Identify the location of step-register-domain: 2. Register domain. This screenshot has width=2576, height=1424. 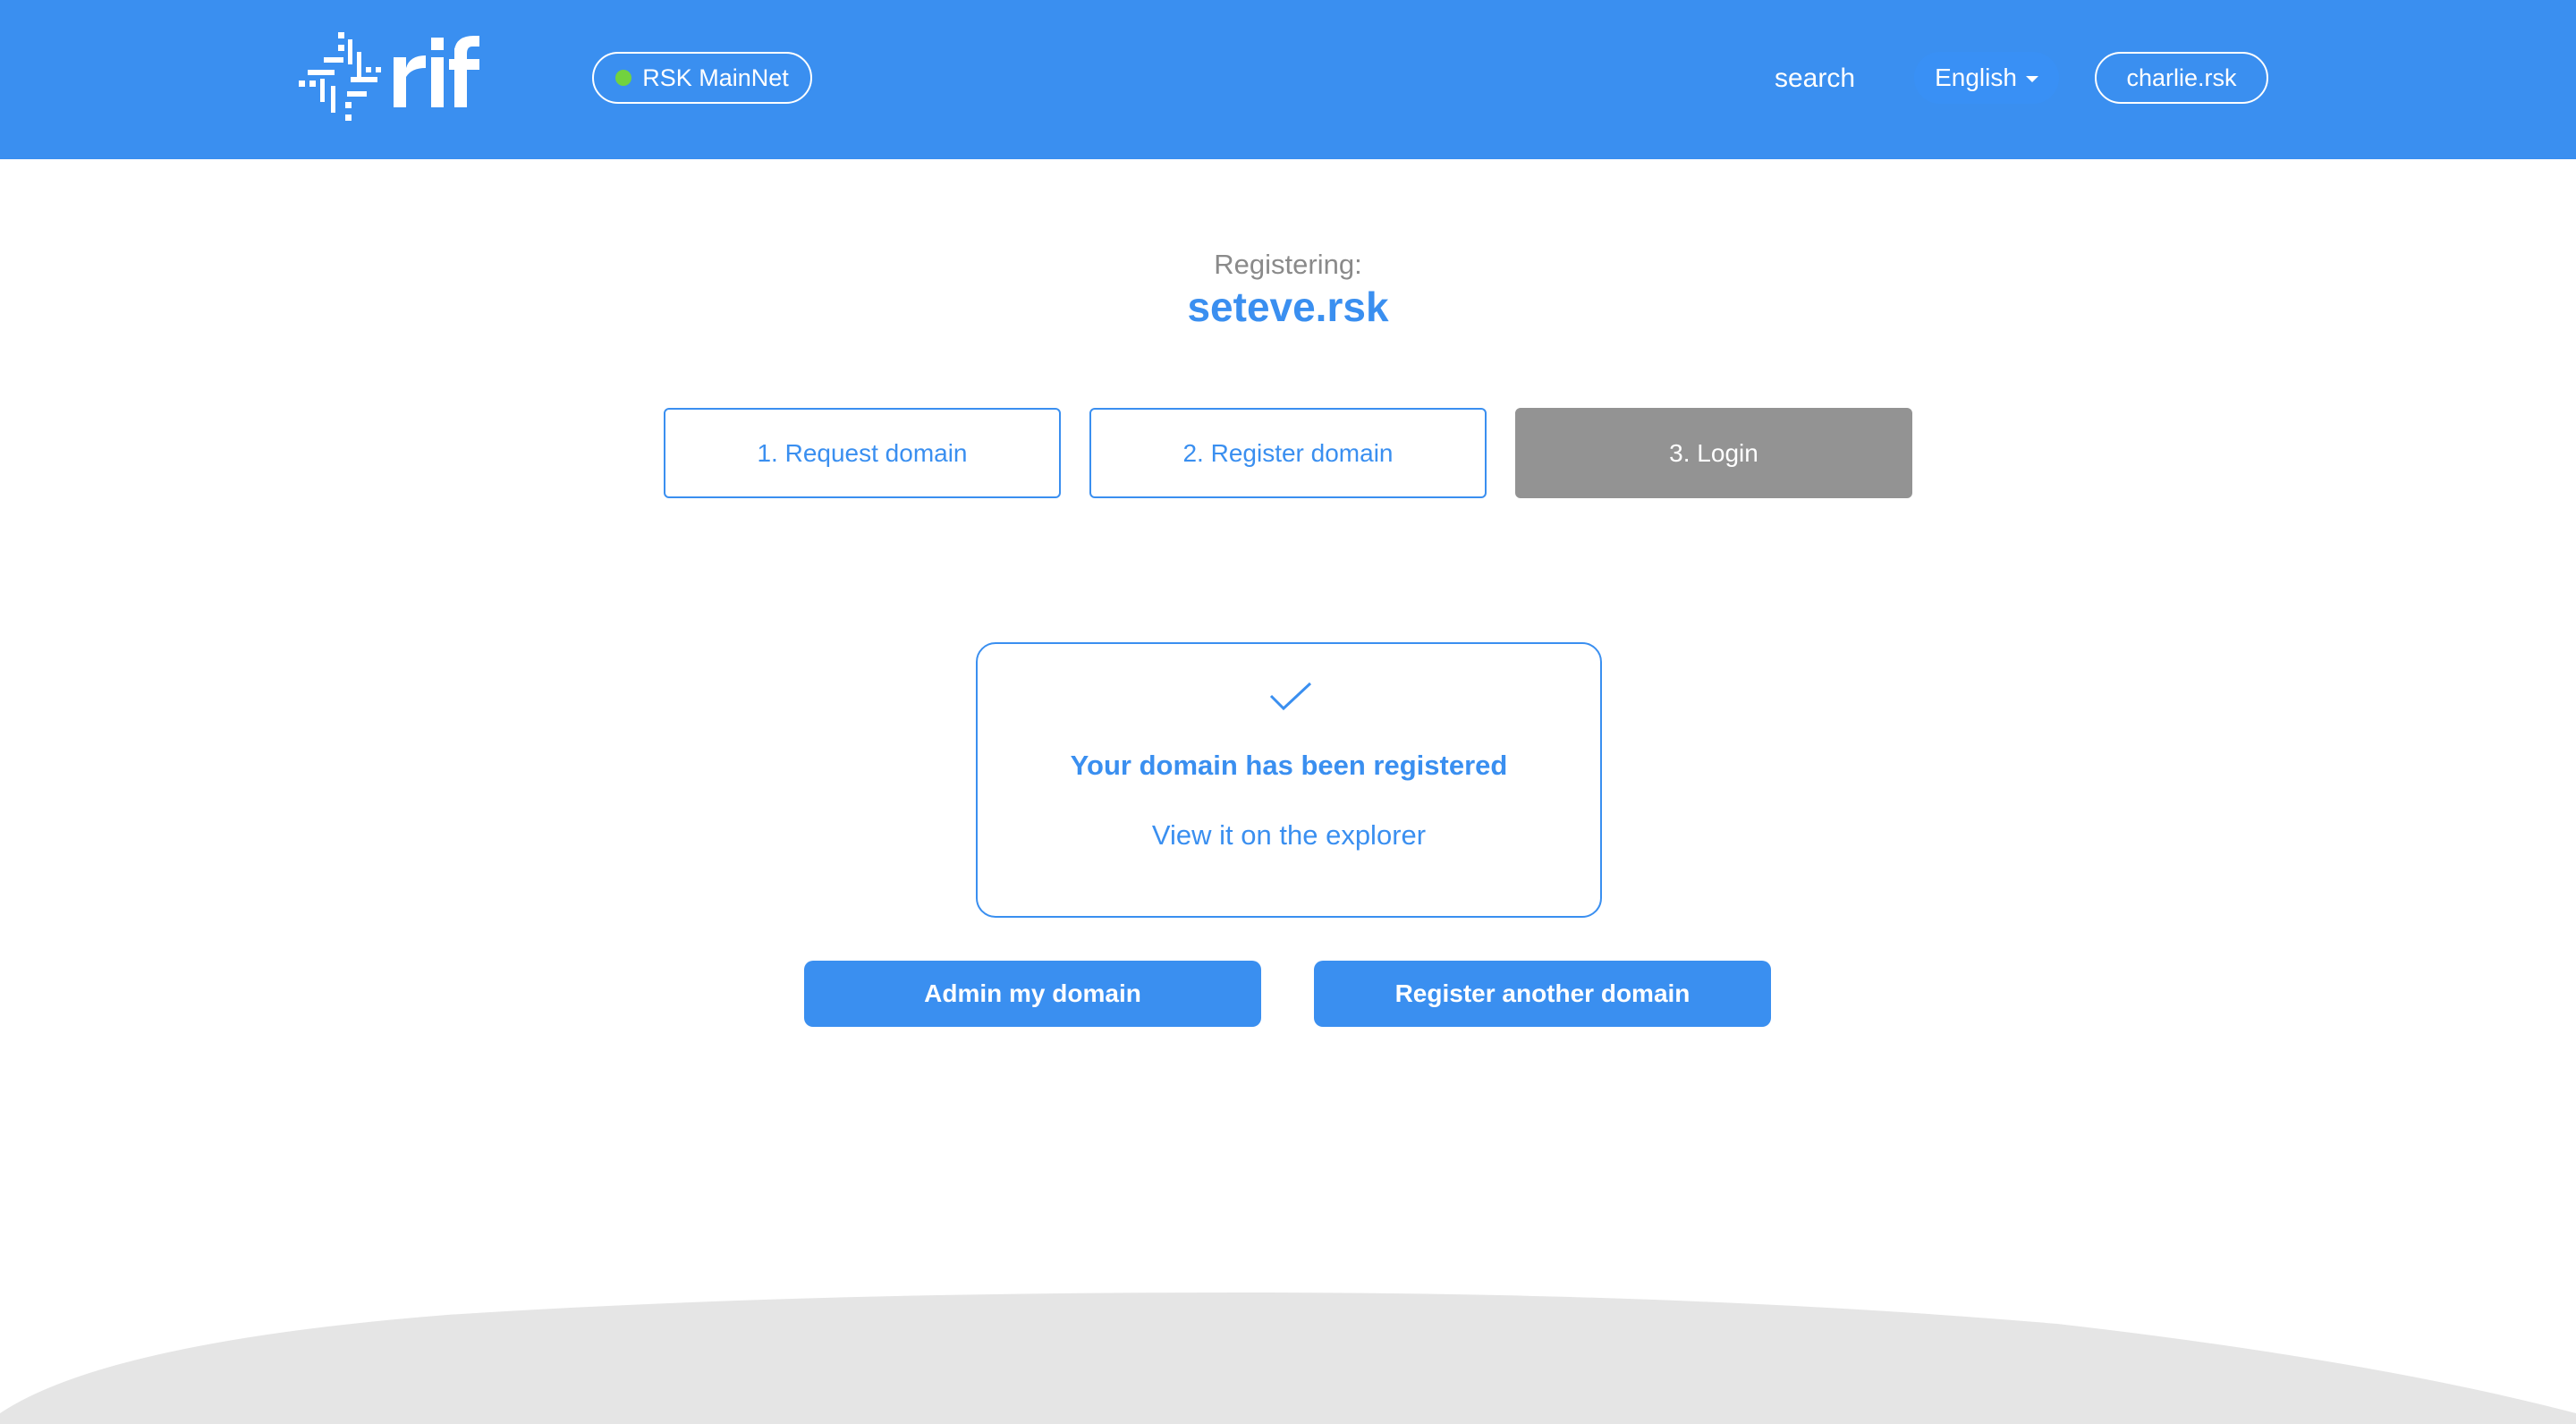
(1288, 453).